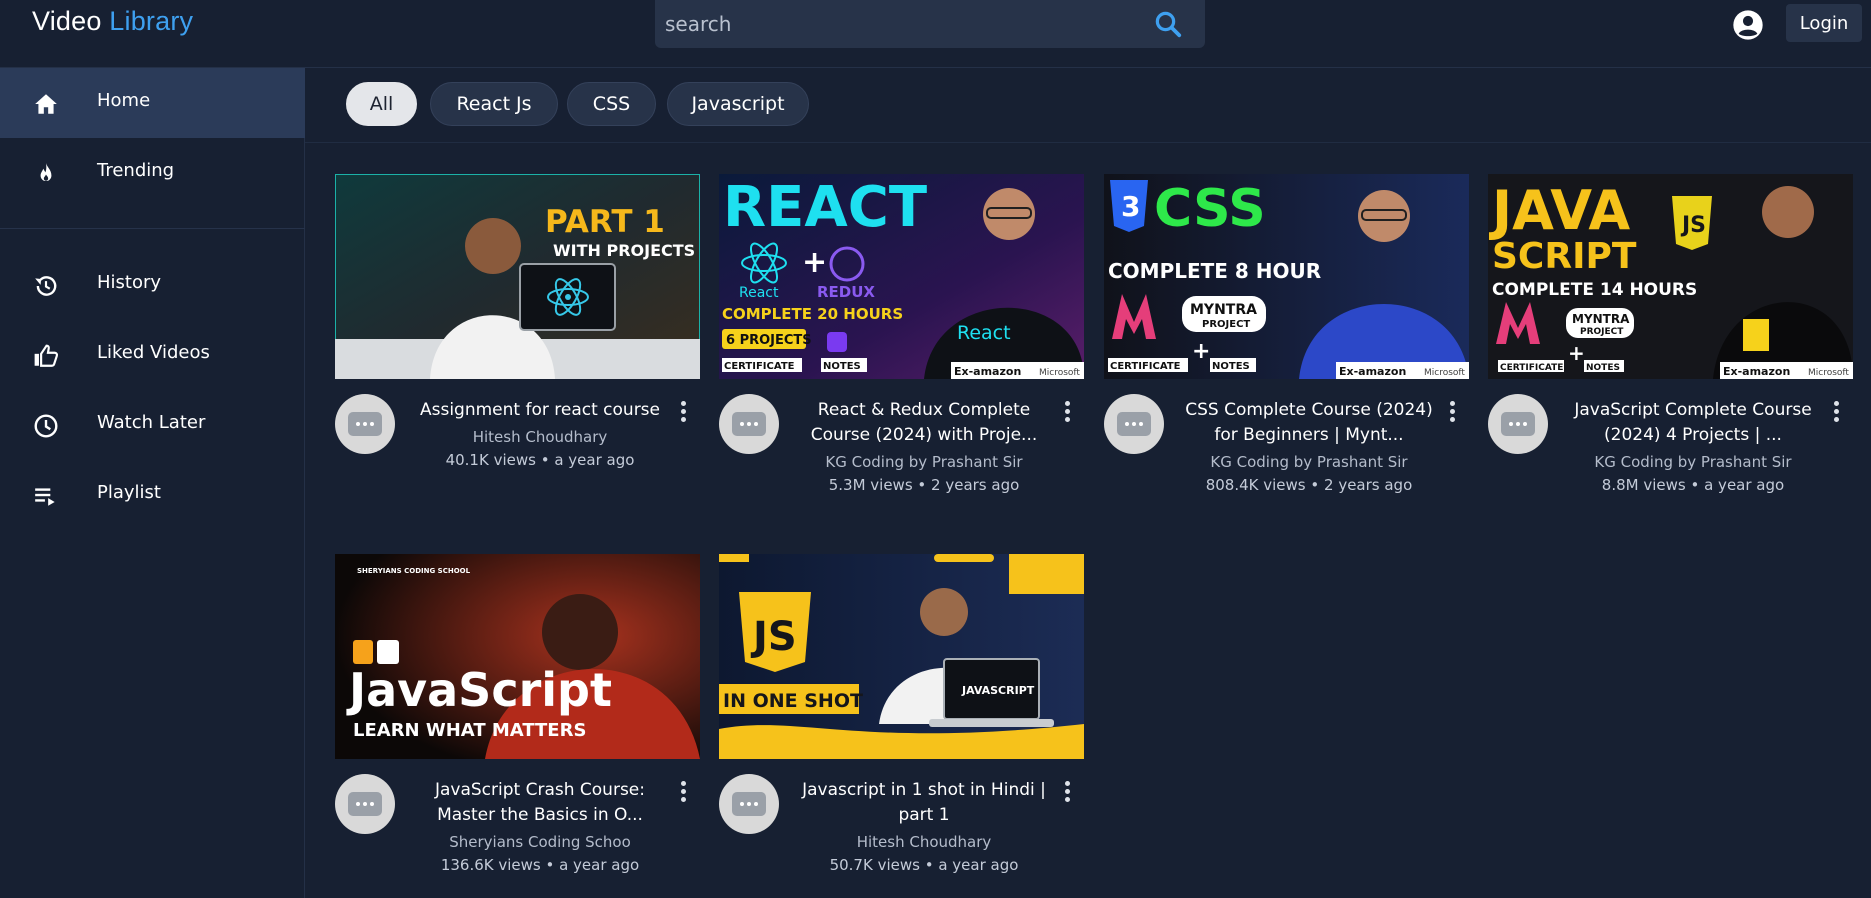  What do you see at coordinates (924, 803) in the screenshot?
I see `video-title: Javascript in 1 shot in Hindi | part 1` at bounding box center [924, 803].